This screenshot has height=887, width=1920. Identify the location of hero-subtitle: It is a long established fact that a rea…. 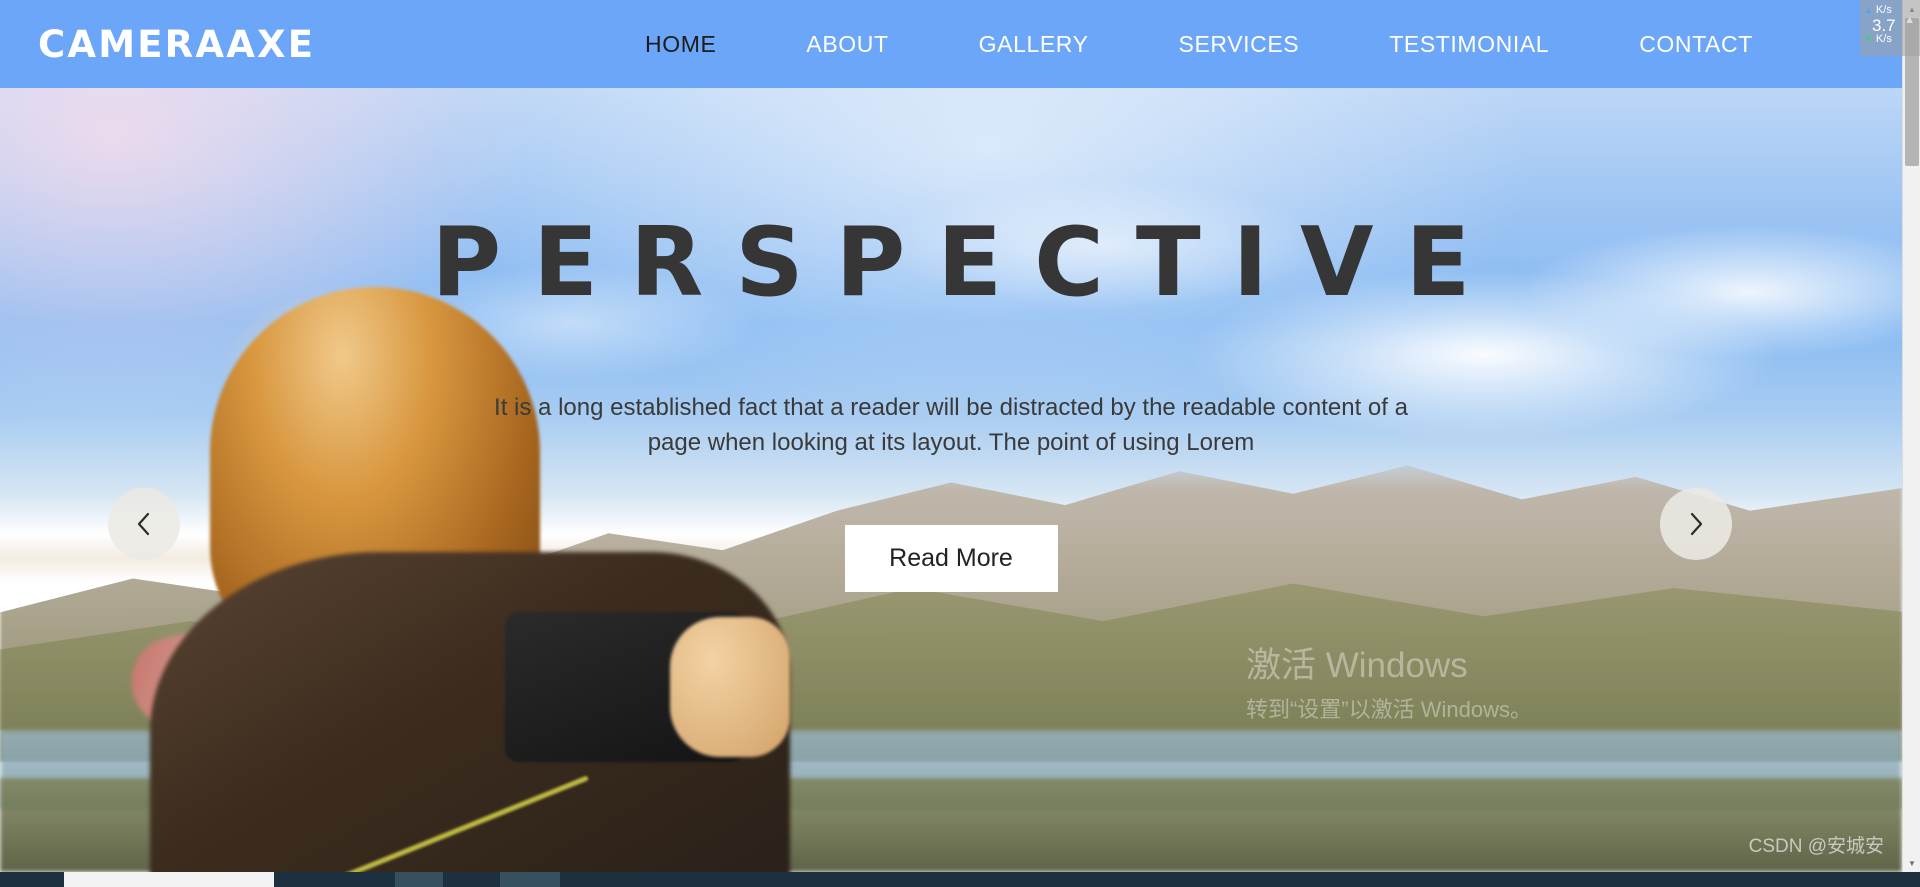
(951, 425).